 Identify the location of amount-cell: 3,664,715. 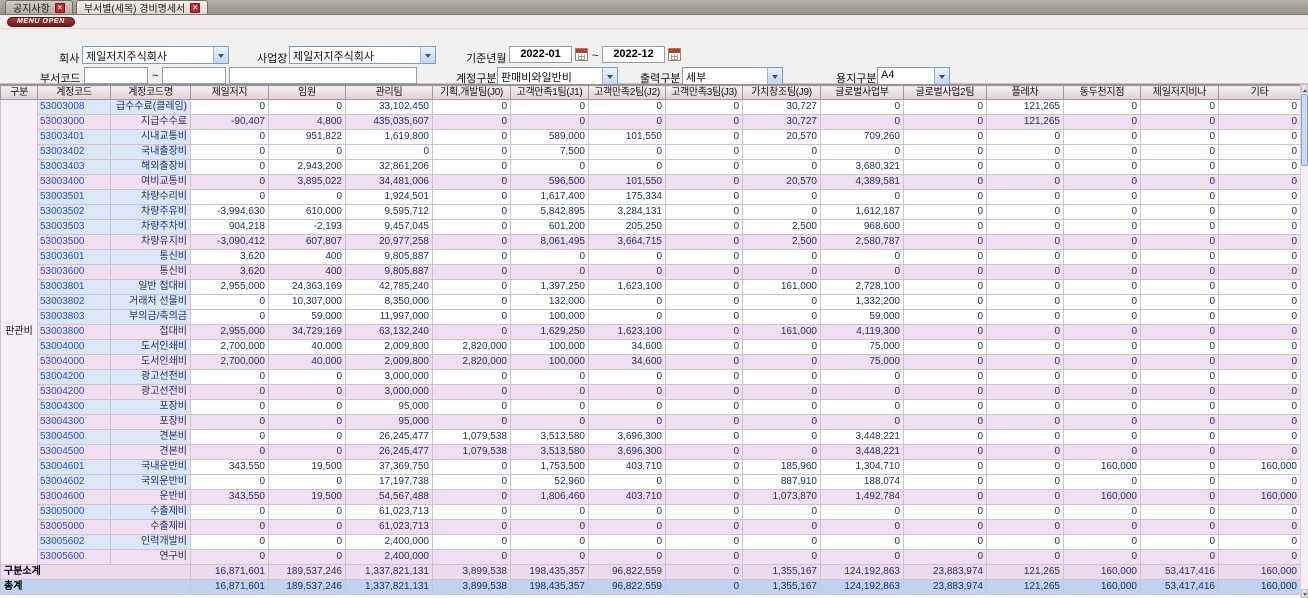
(627, 242).